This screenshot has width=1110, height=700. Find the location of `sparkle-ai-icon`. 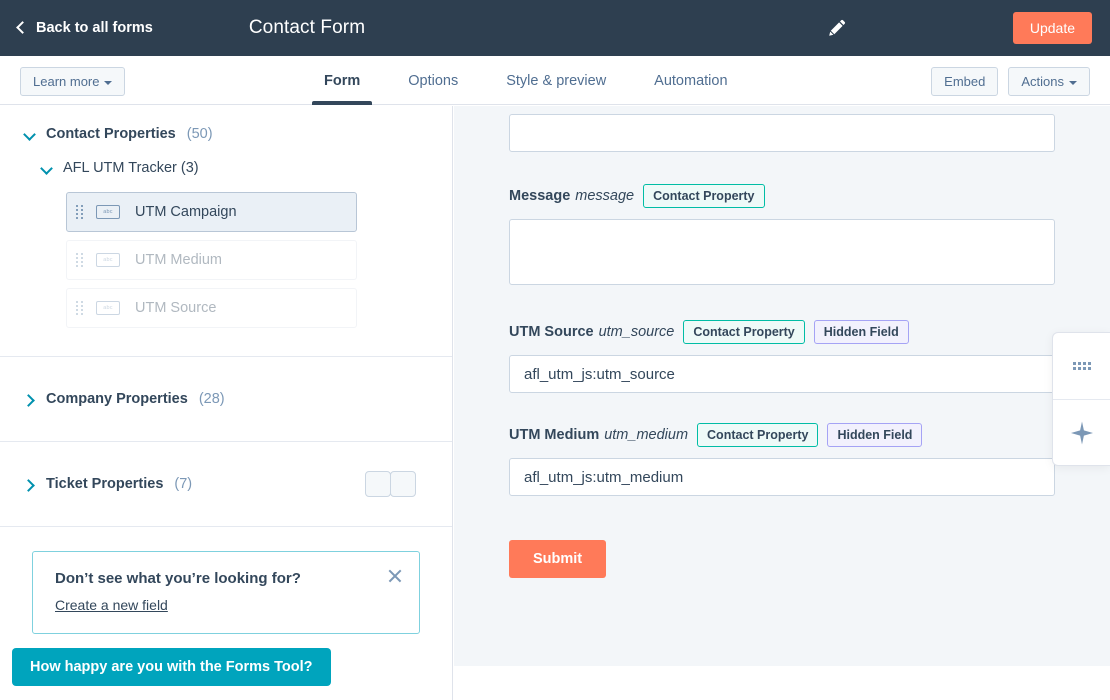

sparkle-ai-icon is located at coordinates (1081, 432).